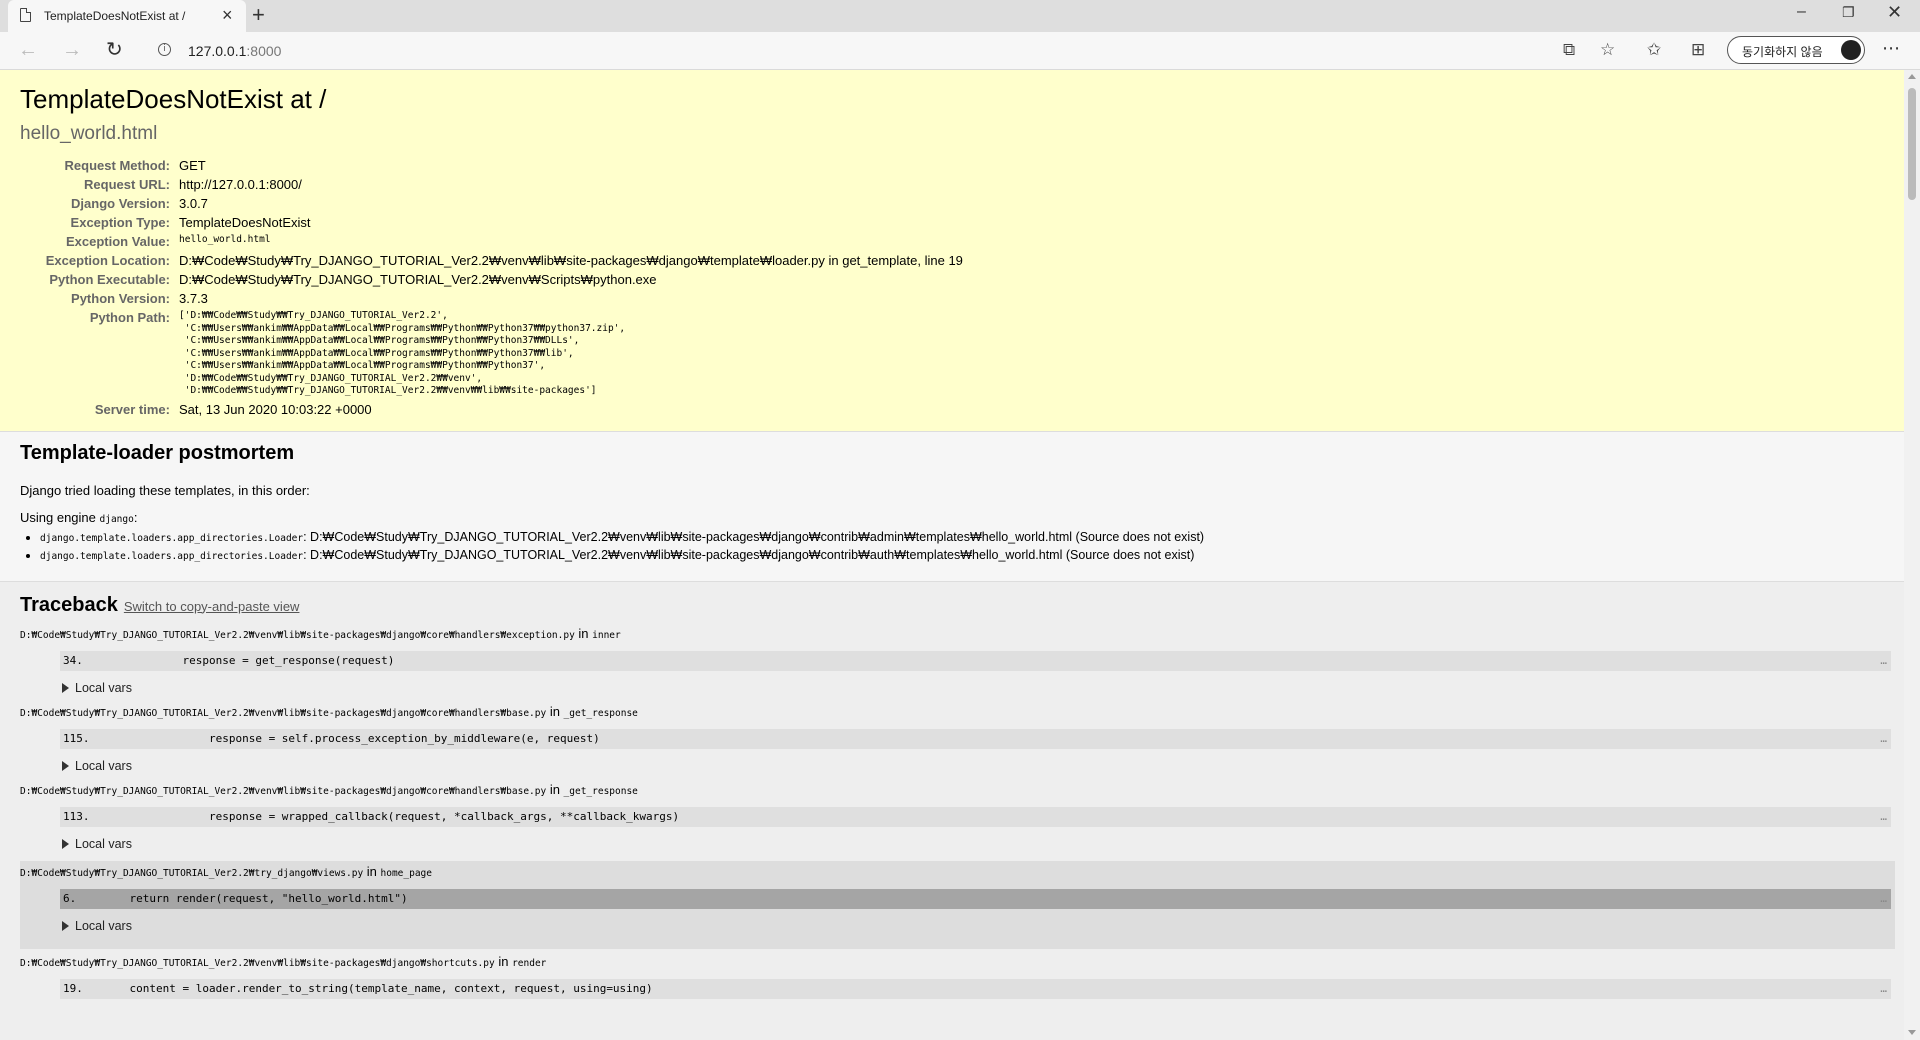 The width and height of the screenshot is (1920, 1040). What do you see at coordinates (65, 765) in the screenshot?
I see `expand-triangle-icon` at bounding box center [65, 765].